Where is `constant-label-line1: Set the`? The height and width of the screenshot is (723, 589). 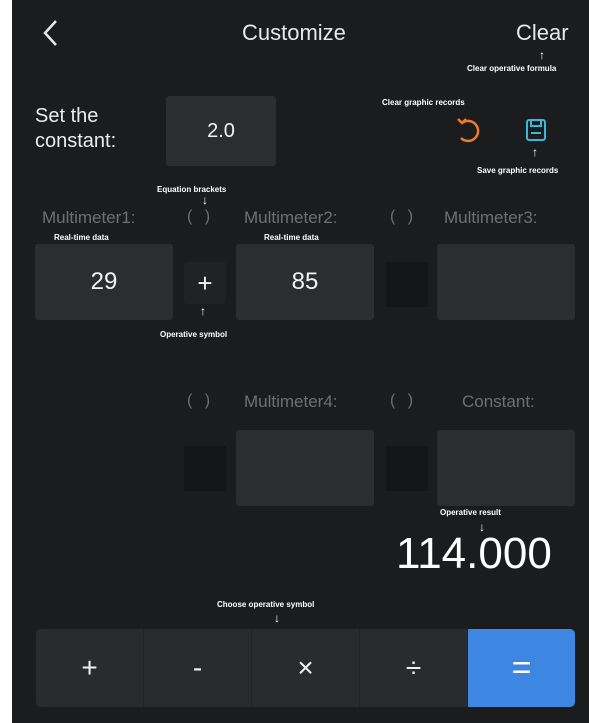 constant-label-line1: Set the is located at coordinates (67, 116).